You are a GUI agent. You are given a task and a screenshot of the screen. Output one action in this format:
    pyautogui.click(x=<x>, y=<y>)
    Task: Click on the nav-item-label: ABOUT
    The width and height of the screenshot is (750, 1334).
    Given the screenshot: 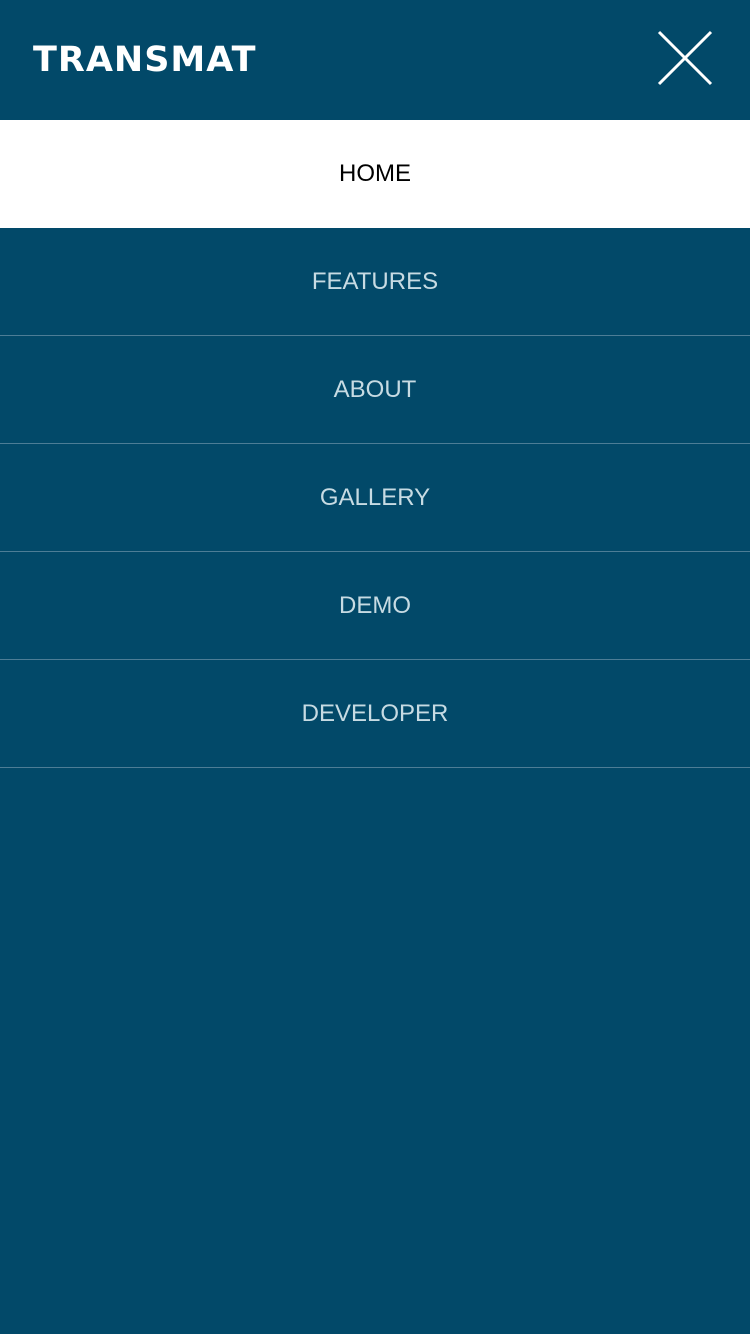 What is the action you would take?
    pyautogui.click(x=375, y=389)
    